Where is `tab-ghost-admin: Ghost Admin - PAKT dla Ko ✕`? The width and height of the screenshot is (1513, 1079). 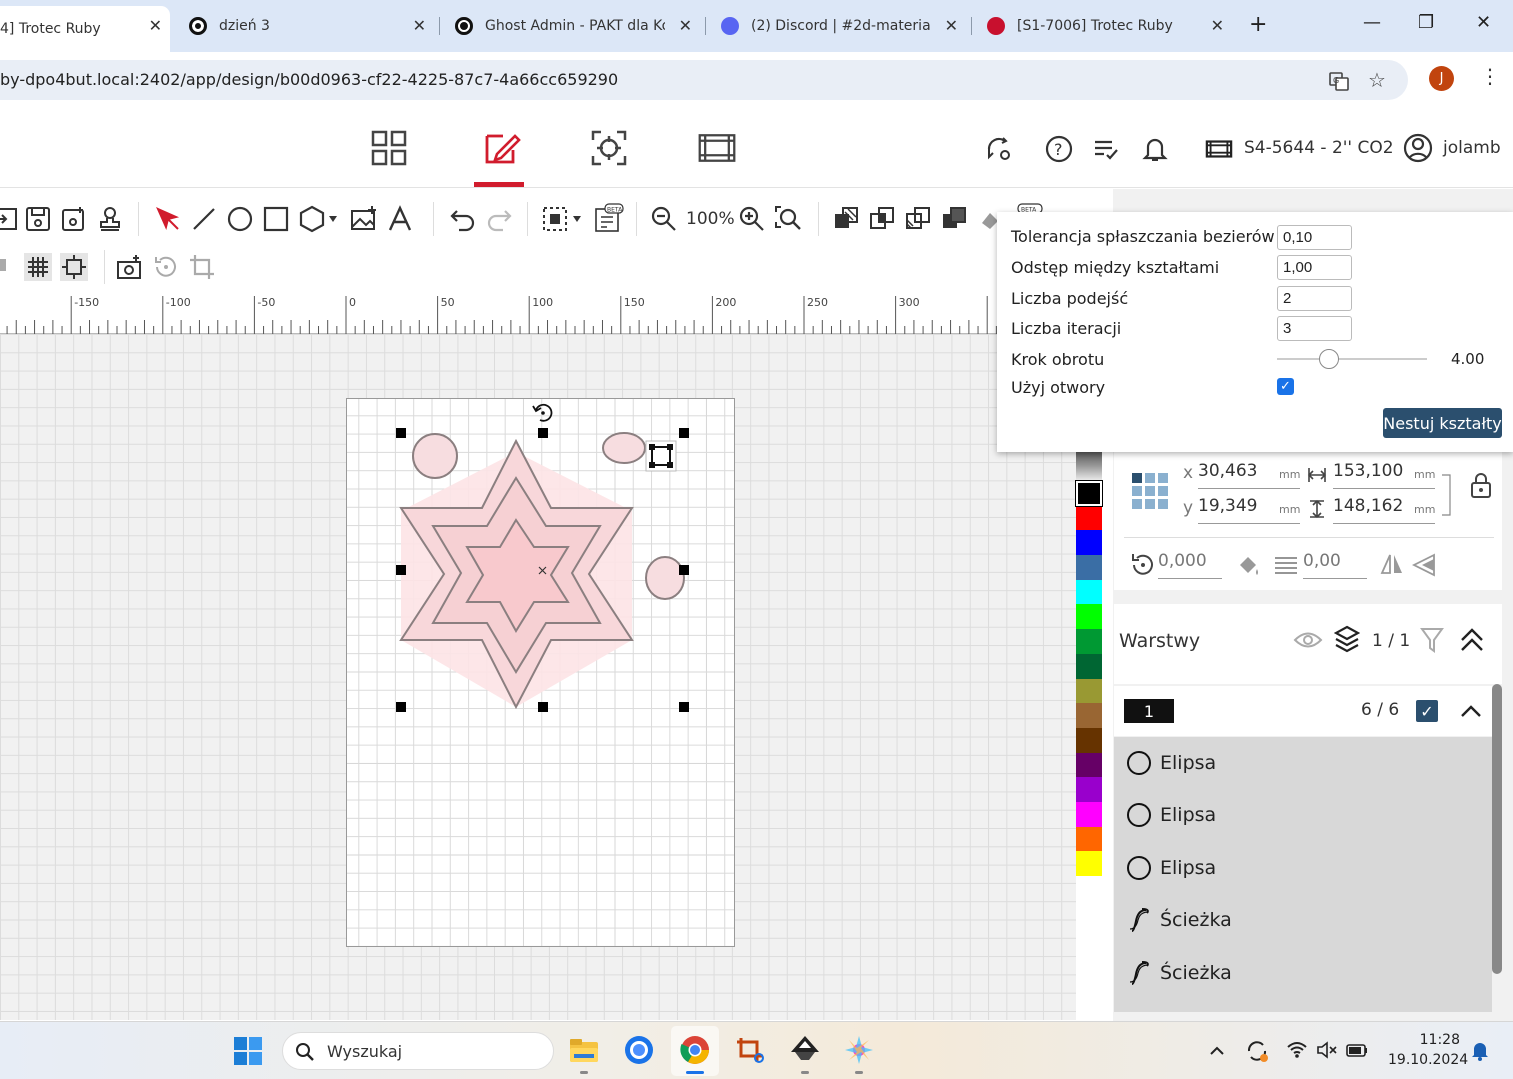
tab-ghost-admin: Ghost Admin - PAKT dla Ko ✕ is located at coordinates (569, 26).